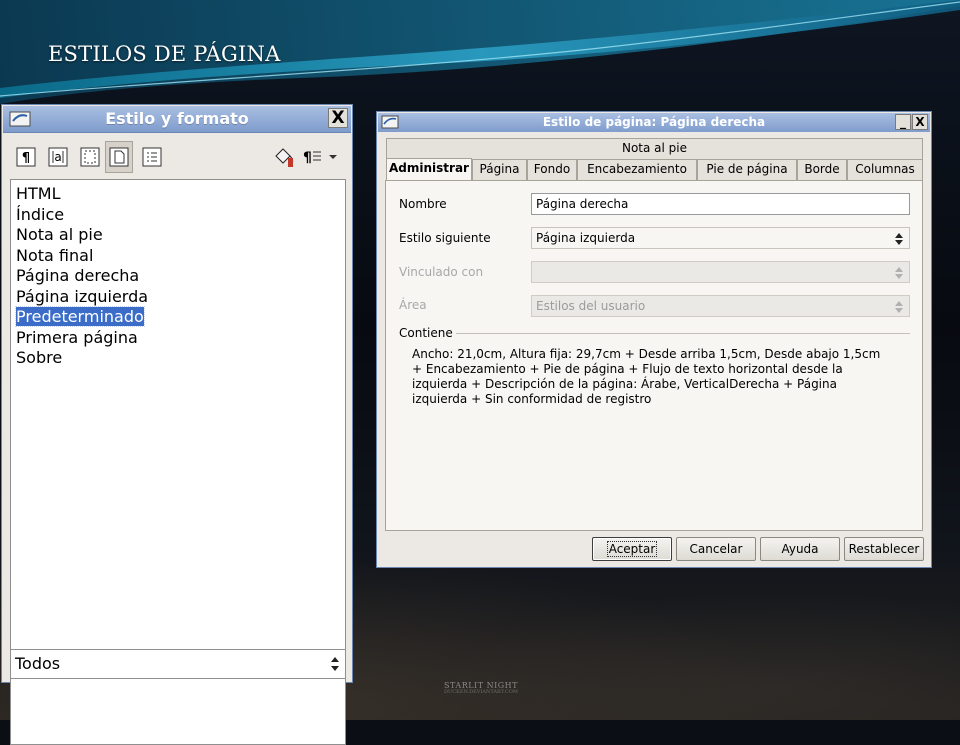  Describe the element at coordinates (426, 333) in the screenshot. I see `contiene-label: Contiene` at that location.